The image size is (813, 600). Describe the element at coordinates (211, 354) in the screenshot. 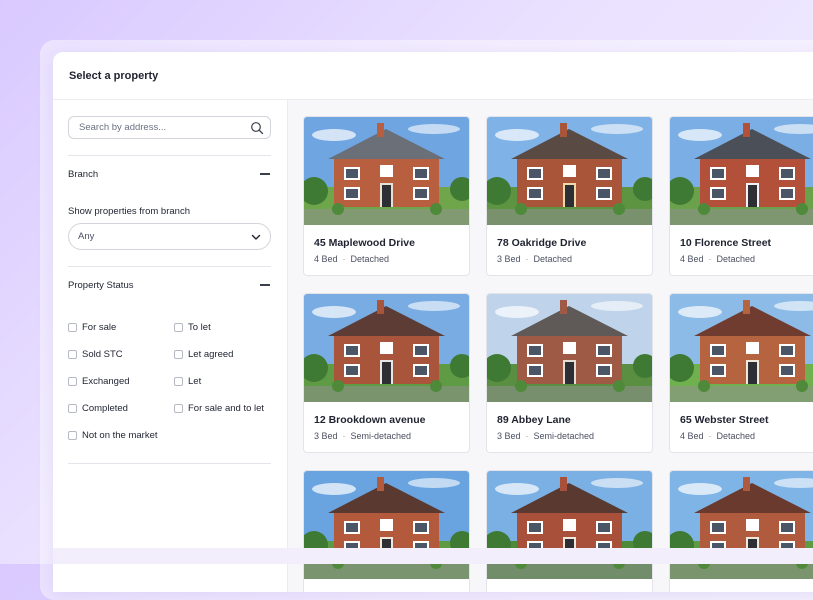

I see `status-option-label: Let agreed` at that location.